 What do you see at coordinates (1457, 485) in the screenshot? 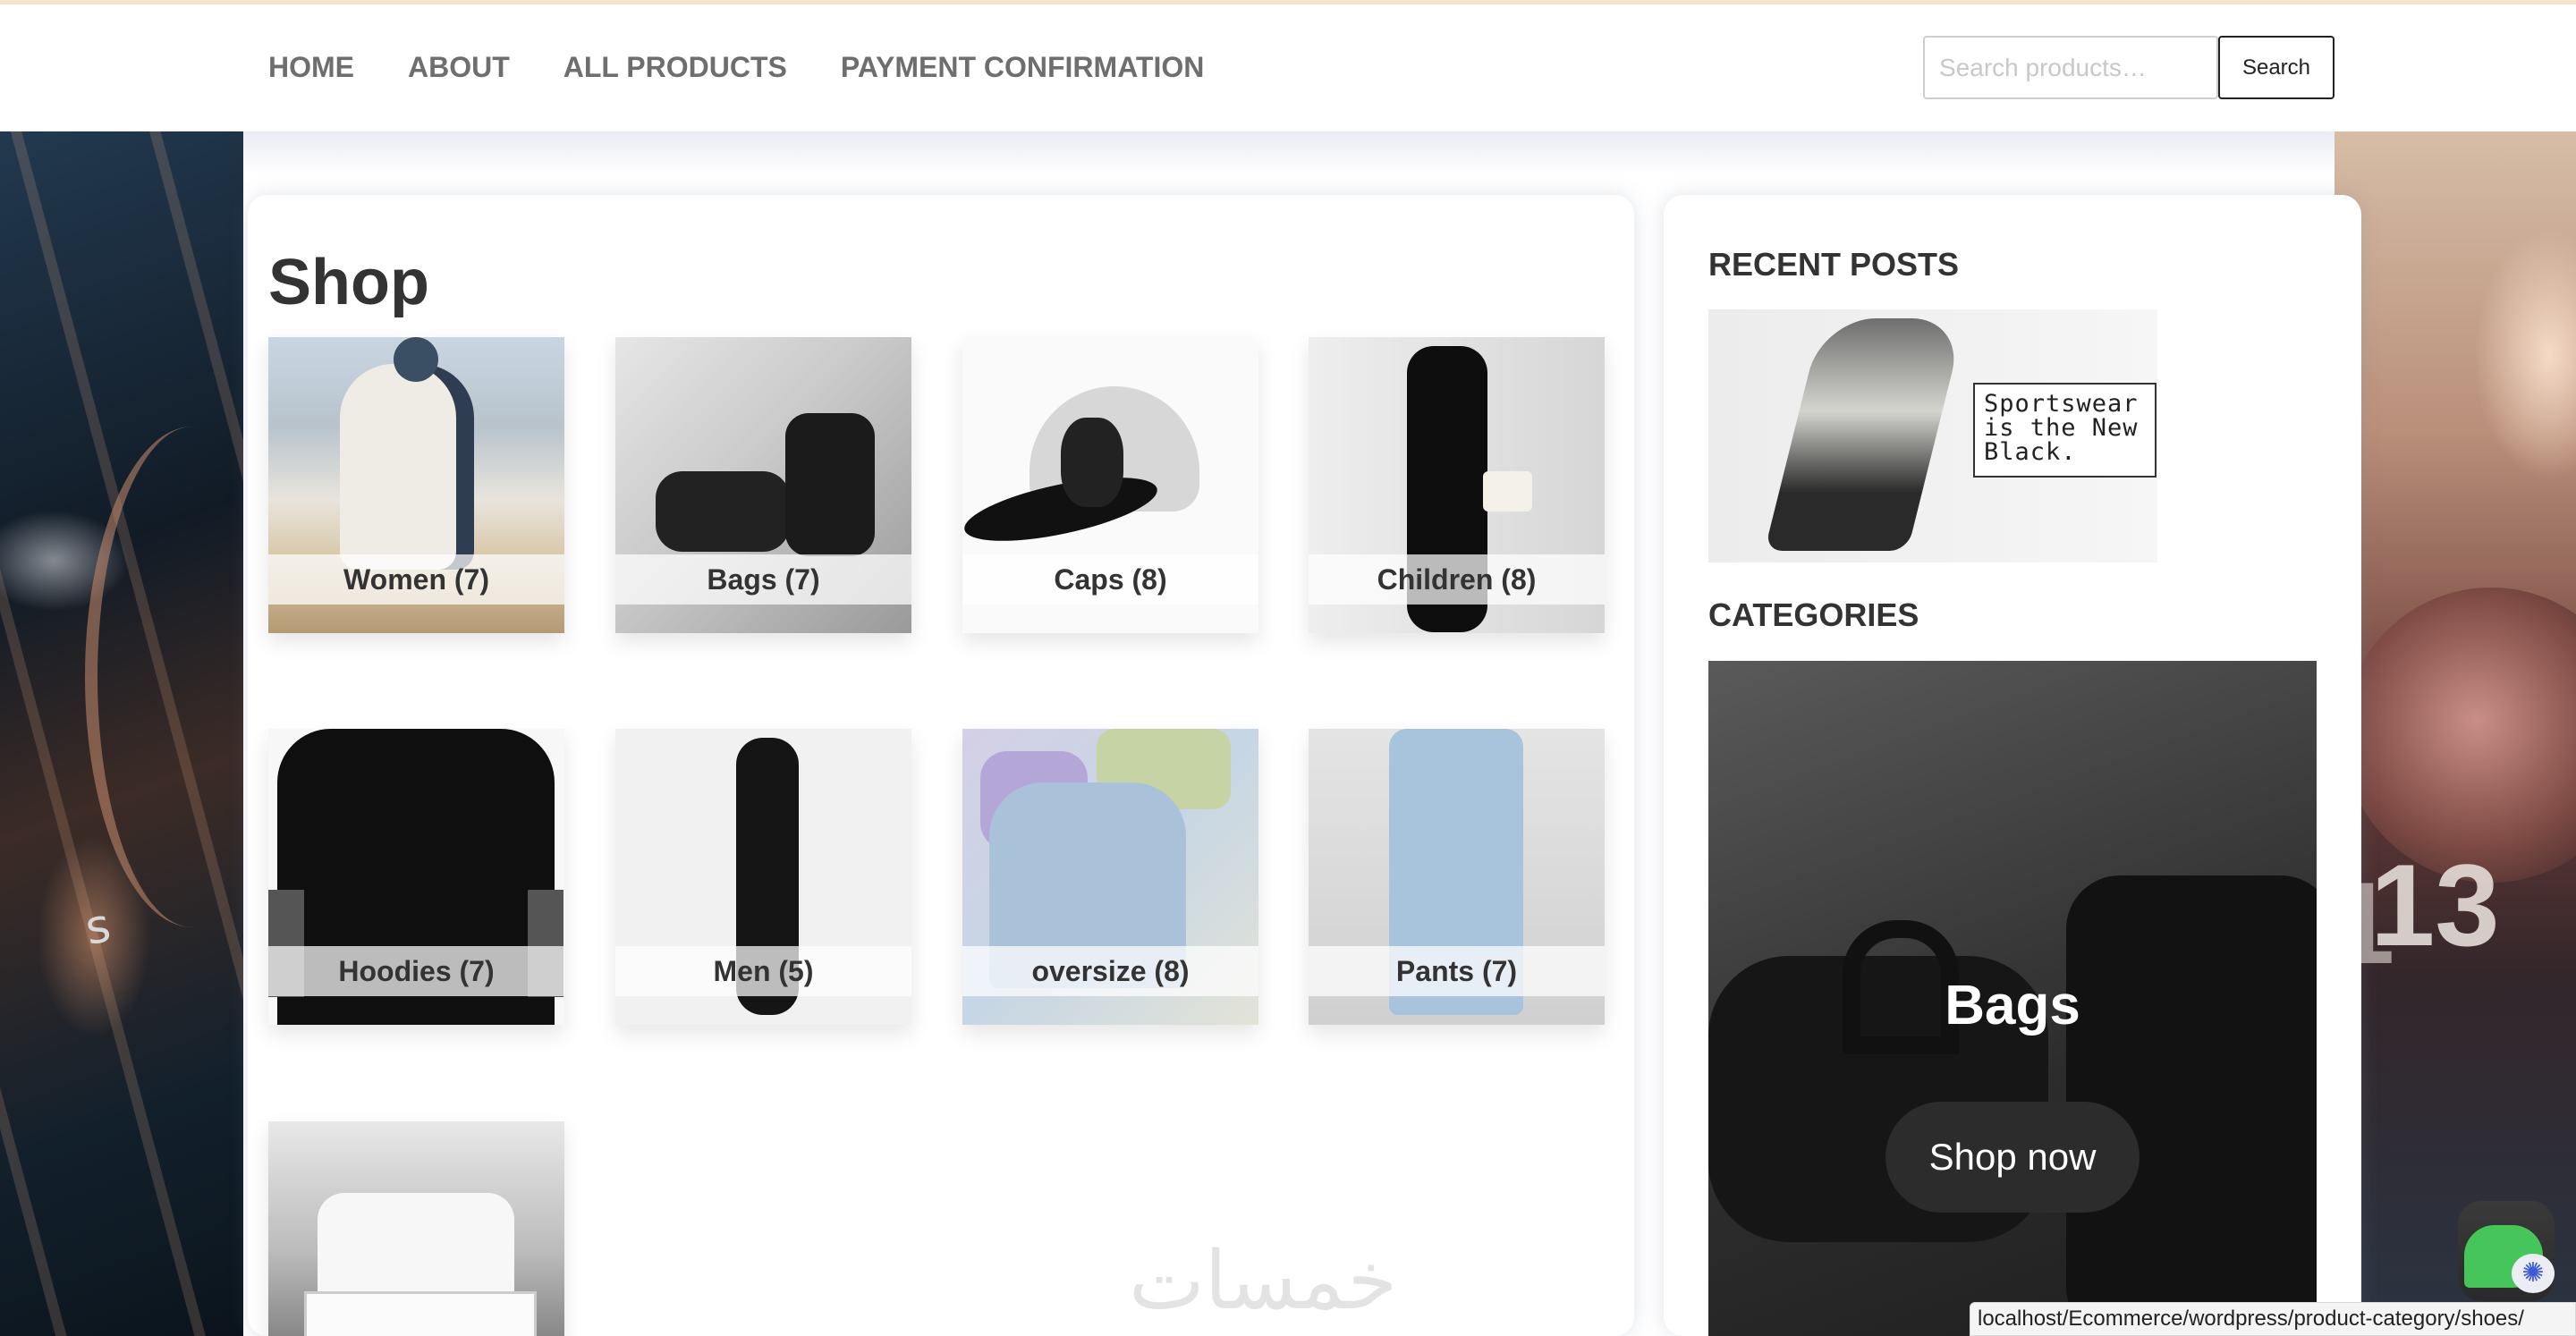
I see `category-tile-children: Children (8)` at bounding box center [1457, 485].